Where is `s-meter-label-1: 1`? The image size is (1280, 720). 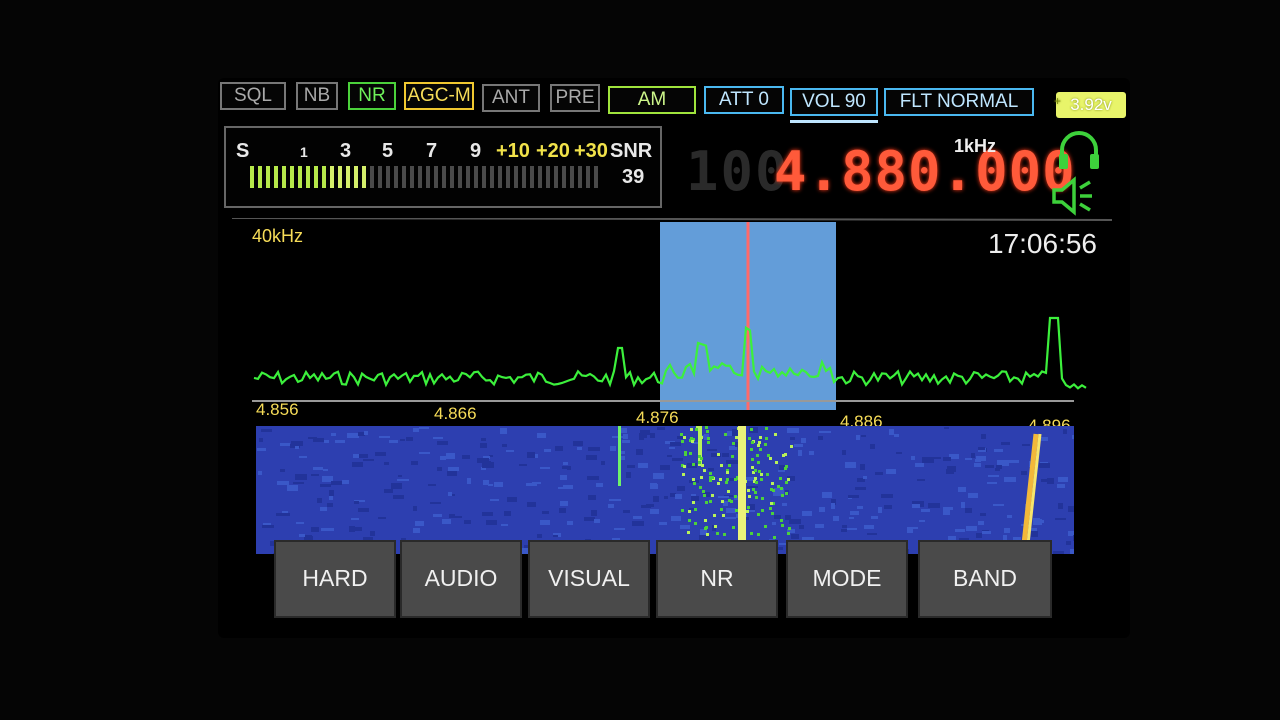
s-meter-label-1: 1 is located at coordinates (304, 152).